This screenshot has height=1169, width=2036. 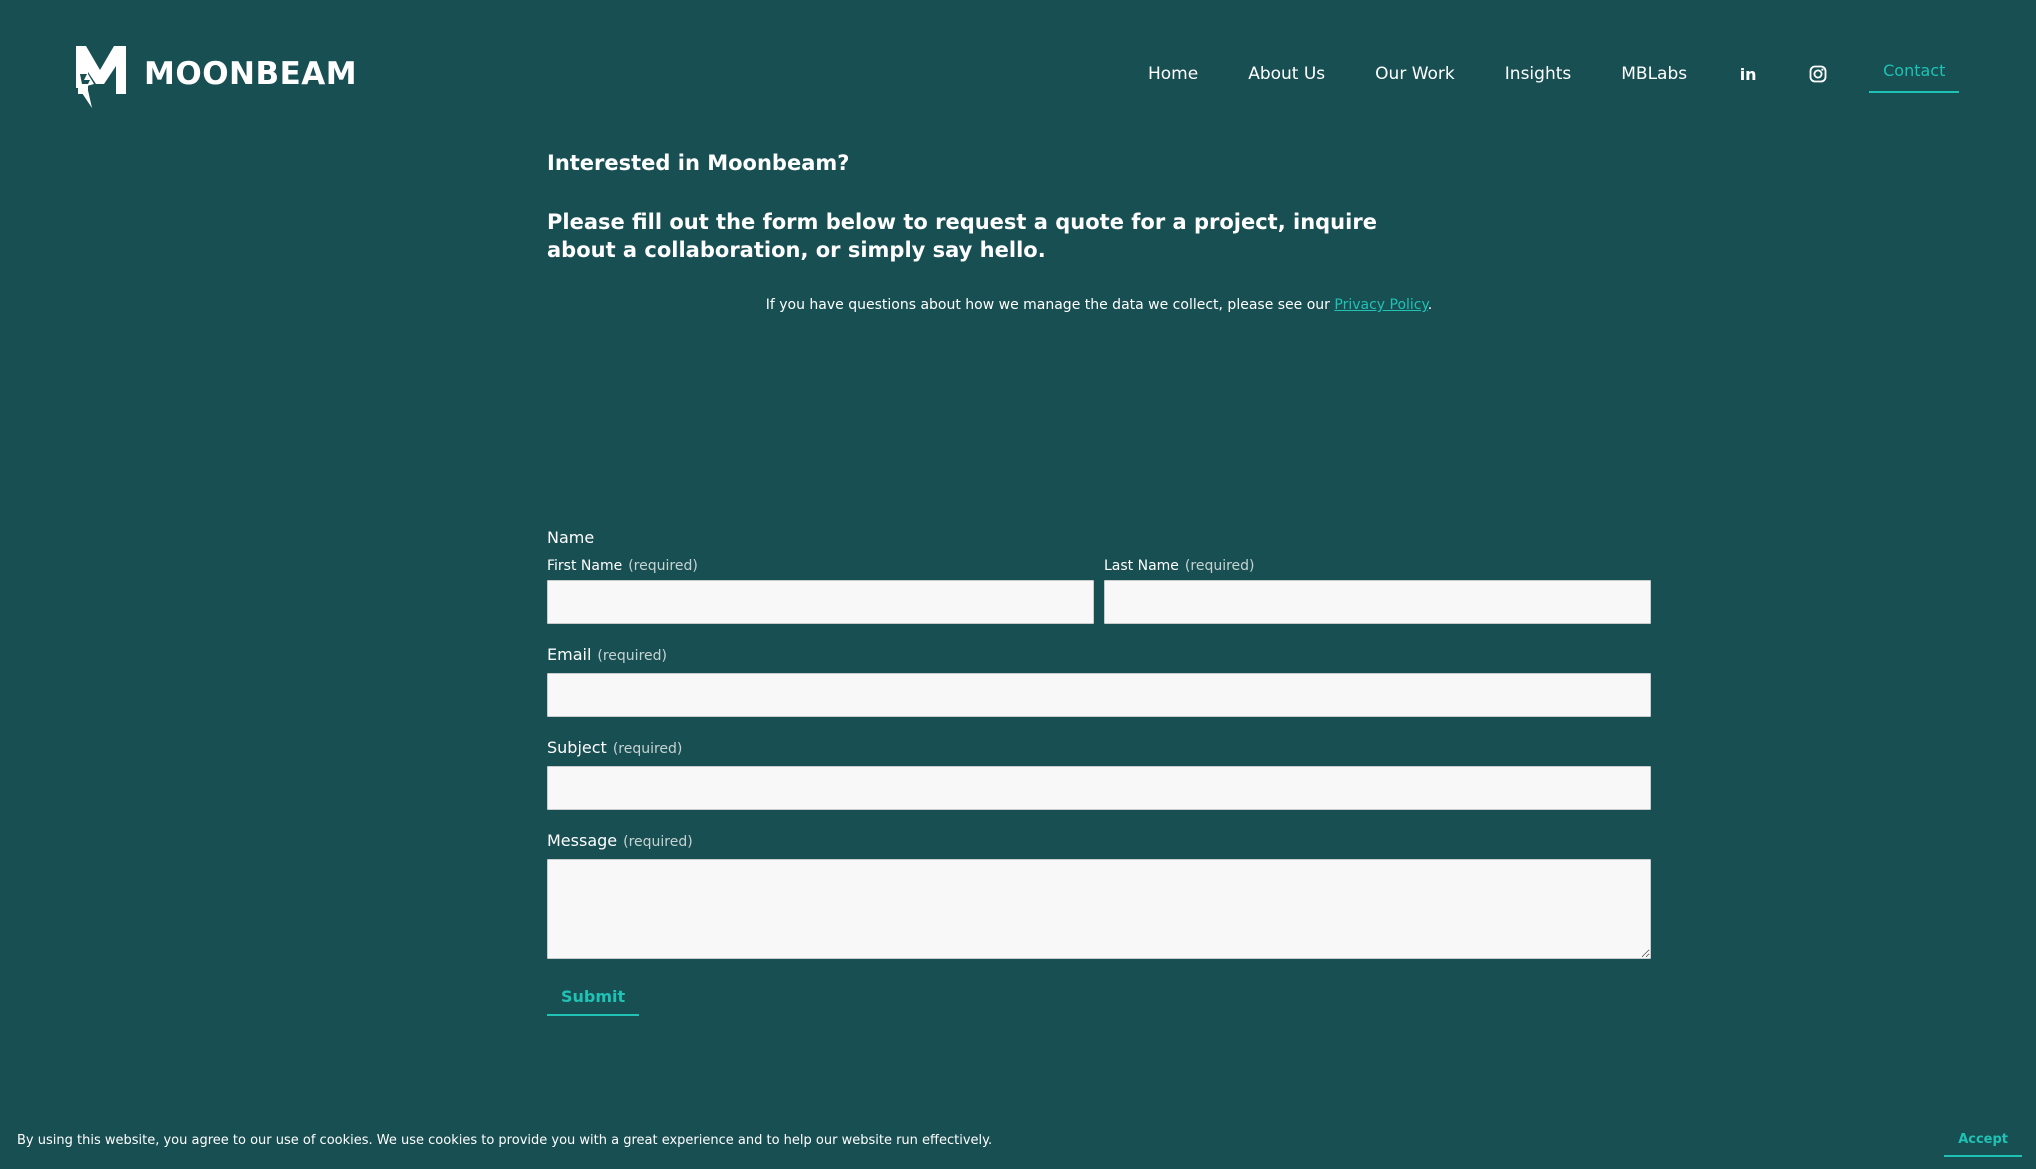 What do you see at coordinates (1377, 566) in the screenshot?
I see `last-name-label: Last Name (required)` at bounding box center [1377, 566].